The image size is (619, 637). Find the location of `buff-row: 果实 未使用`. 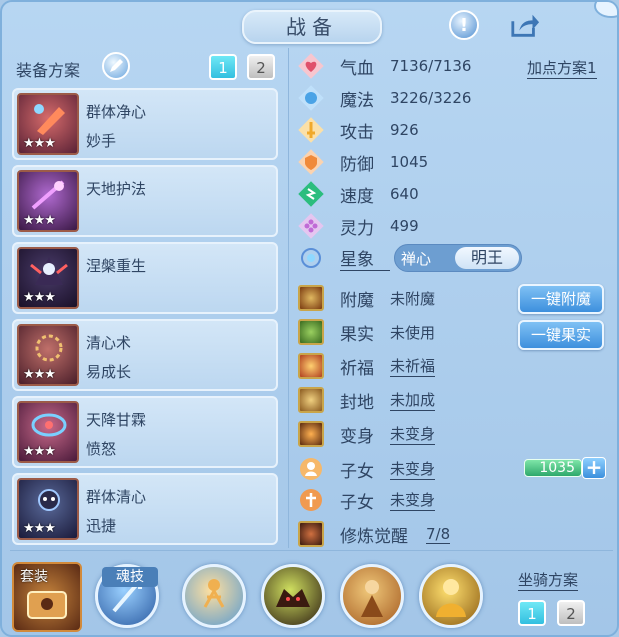

buff-row: 果实 未使用 is located at coordinates (366, 332).